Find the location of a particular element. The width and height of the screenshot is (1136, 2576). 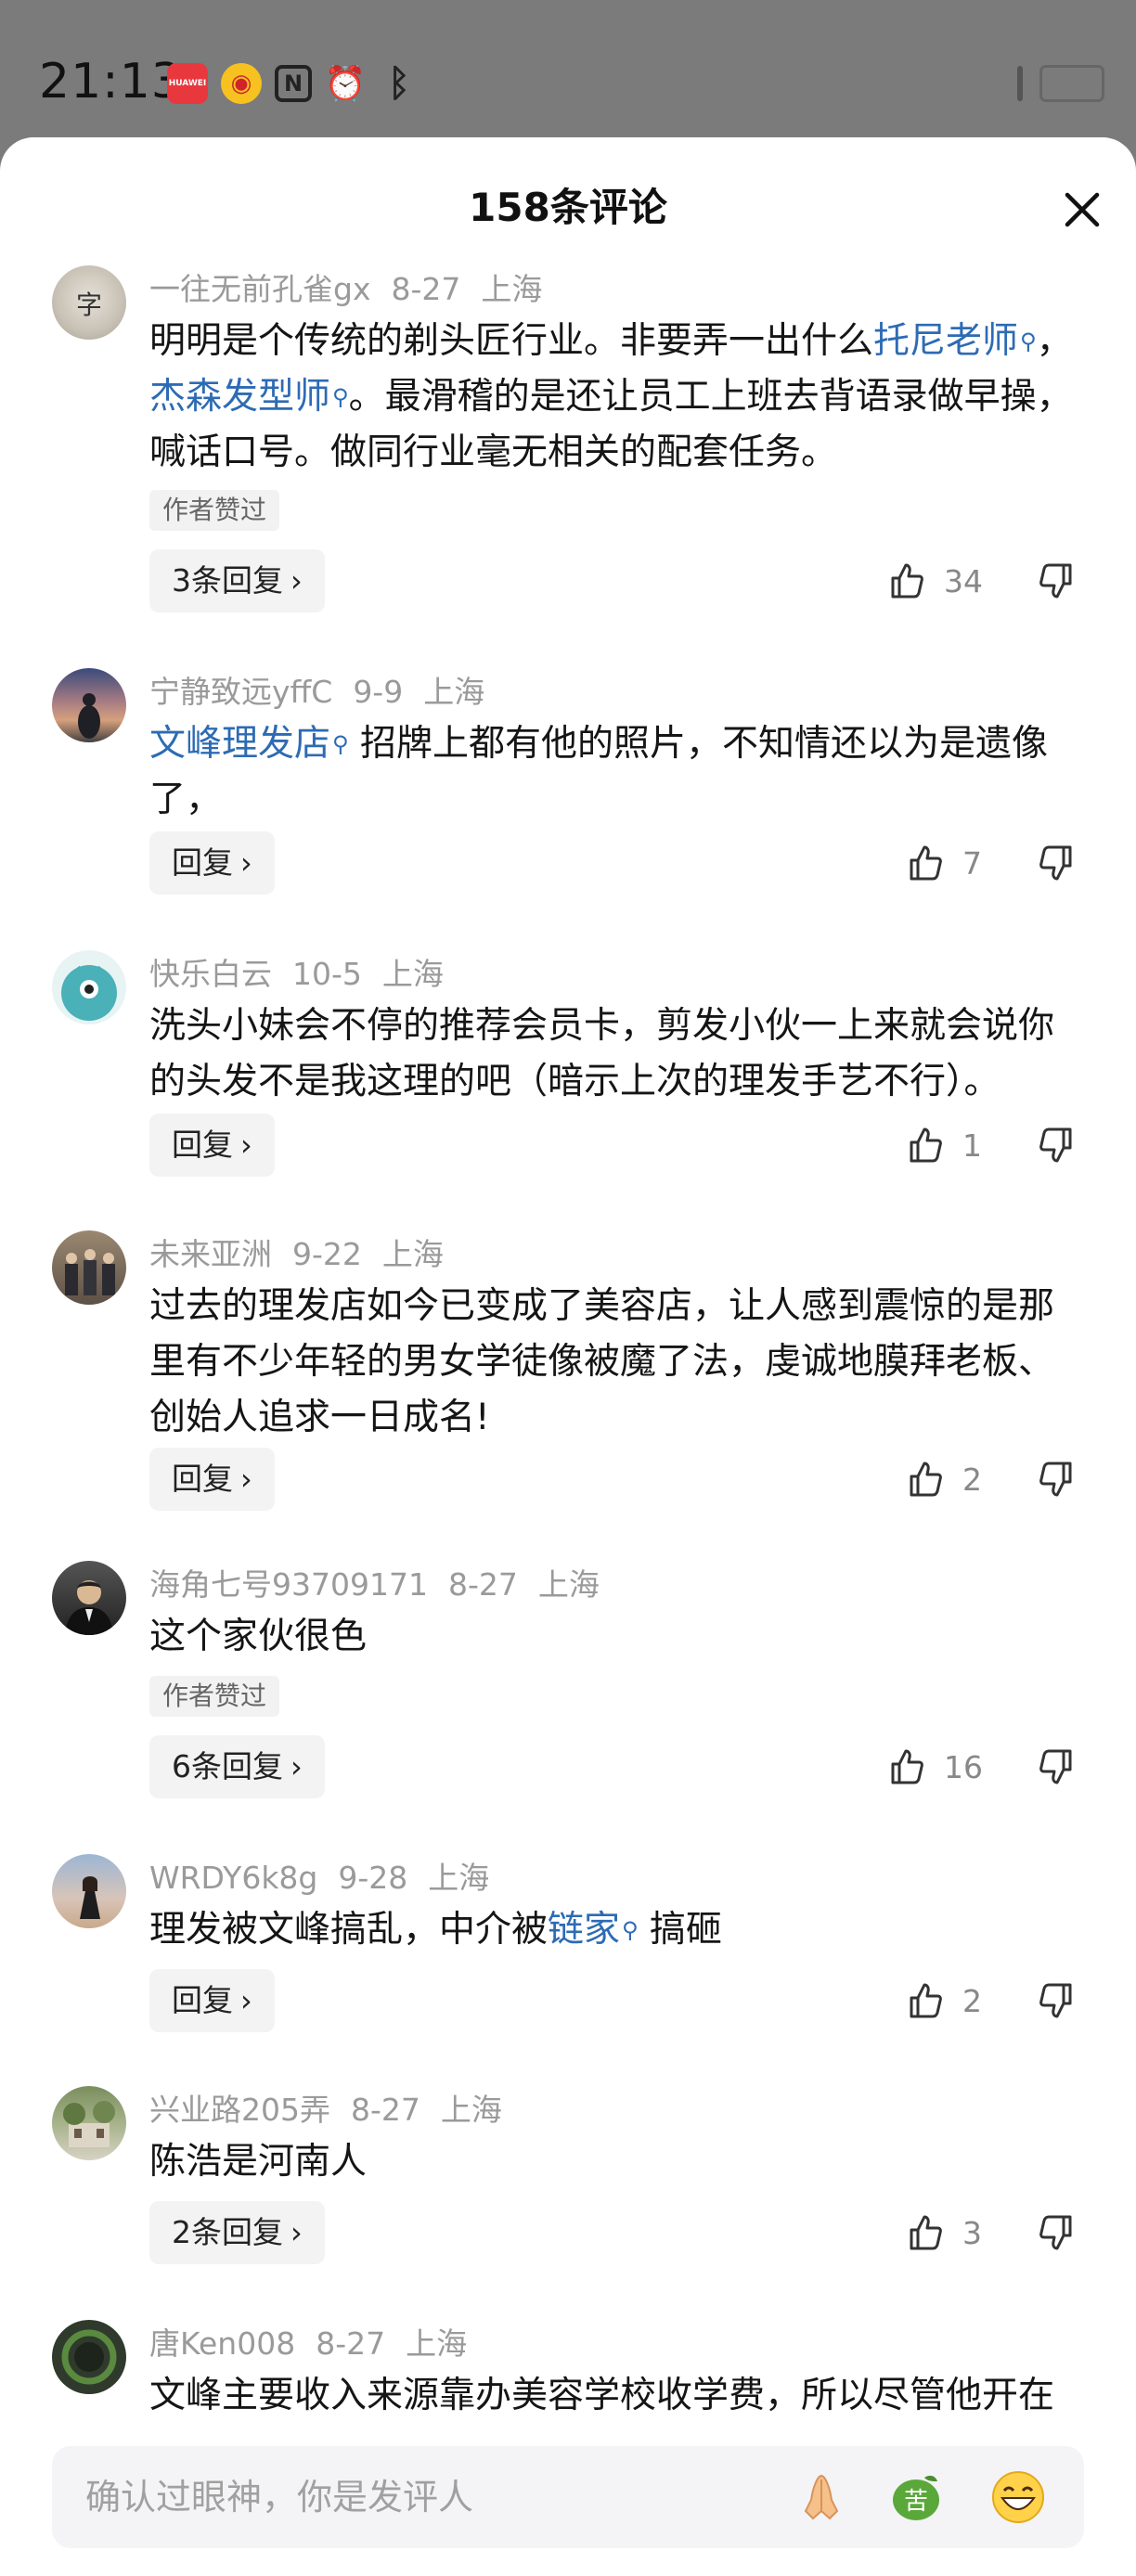

like-count: 16 is located at coordinates (963, 1766).